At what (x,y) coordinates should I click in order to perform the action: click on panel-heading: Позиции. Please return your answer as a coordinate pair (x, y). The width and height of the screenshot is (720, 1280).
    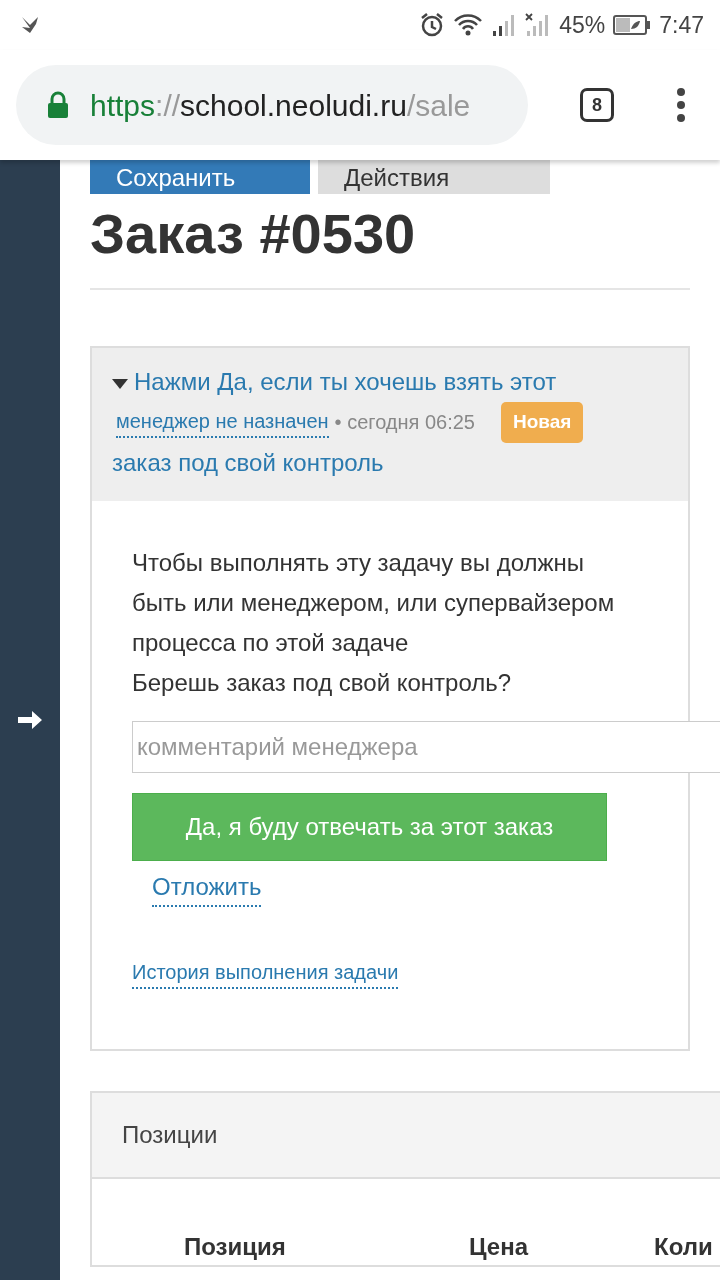
    Looking at the image, I should click on (406, 1135).